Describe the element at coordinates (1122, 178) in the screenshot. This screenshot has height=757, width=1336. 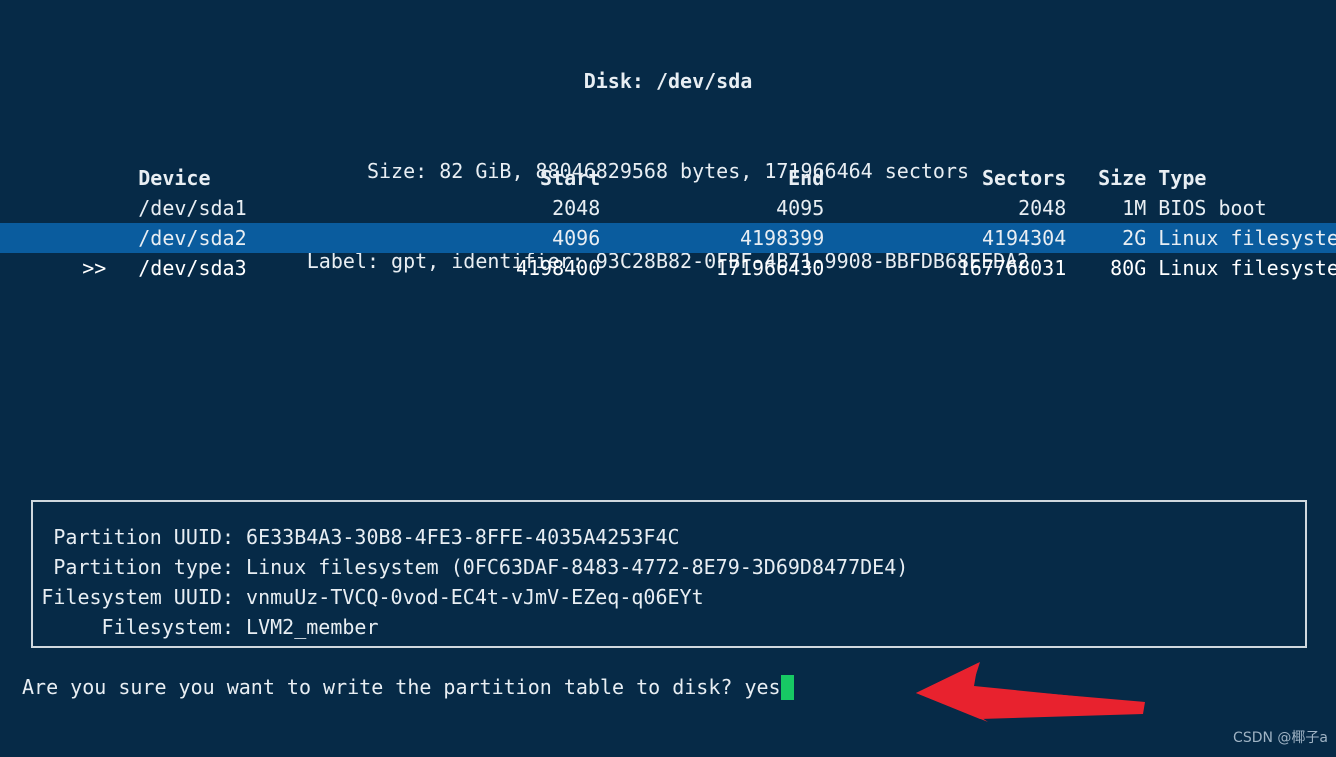
I see `column-header-size: Size` at that location.